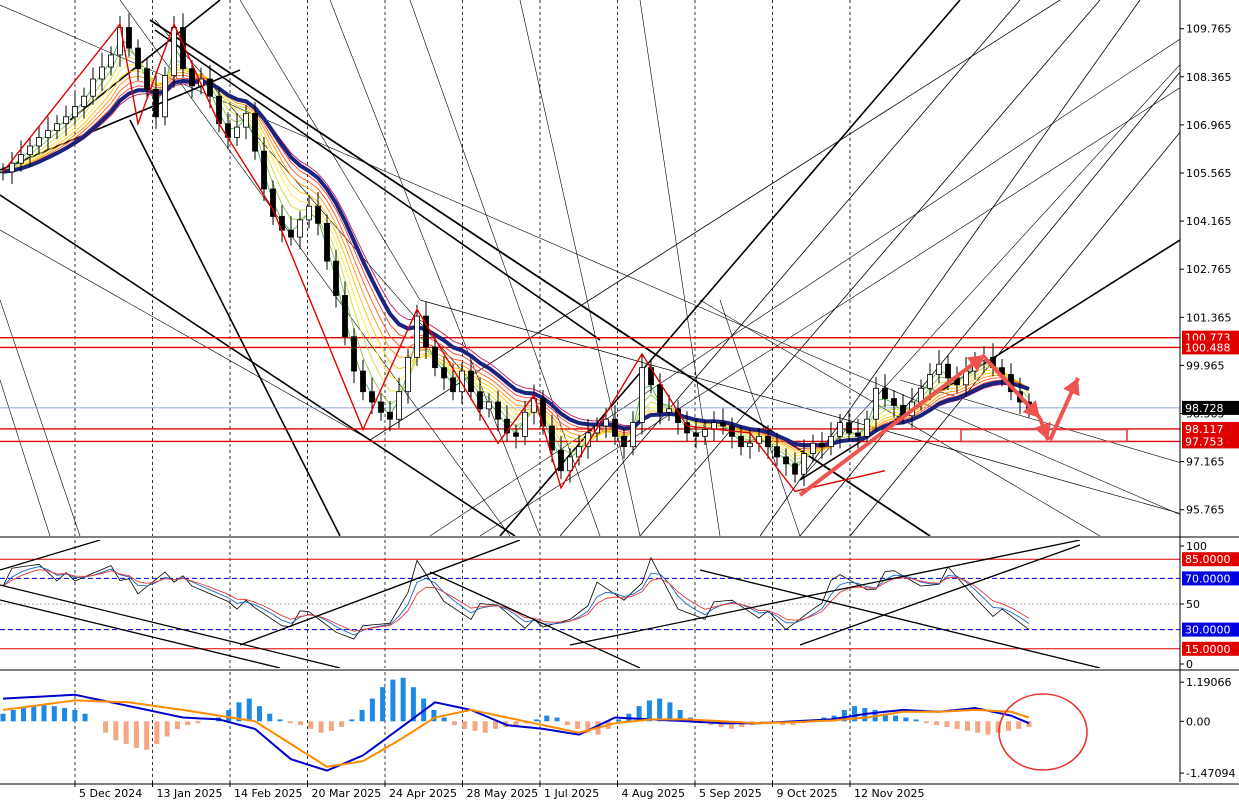  Describe the element at coordinates (503, 793) in the screenshot. I see `x-axis-label: 28 May 2025` at that location.